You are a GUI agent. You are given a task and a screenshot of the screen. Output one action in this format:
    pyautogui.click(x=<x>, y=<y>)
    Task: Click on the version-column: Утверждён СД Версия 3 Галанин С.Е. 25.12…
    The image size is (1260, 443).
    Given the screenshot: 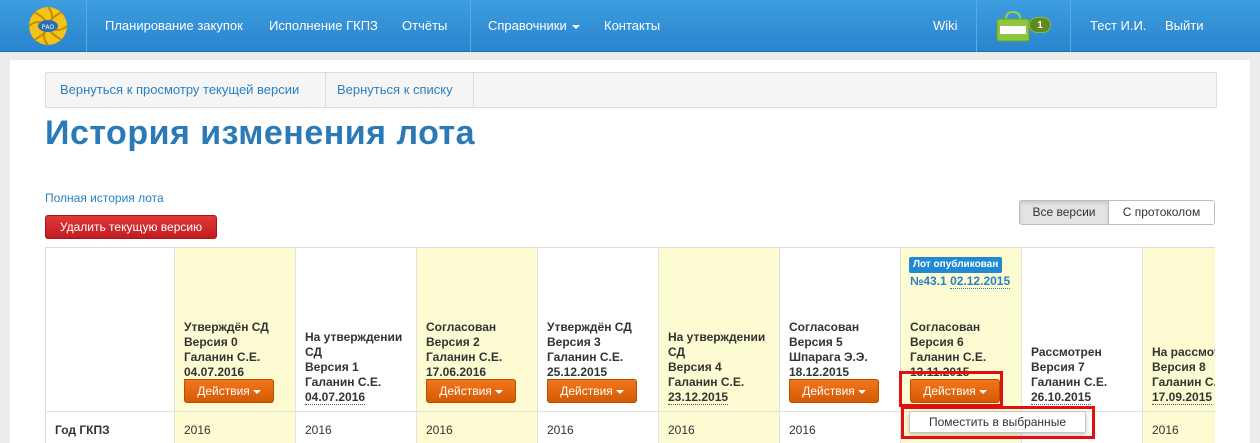 What is the action you would take?
    pyautogui.click(x=598, y=345)
    